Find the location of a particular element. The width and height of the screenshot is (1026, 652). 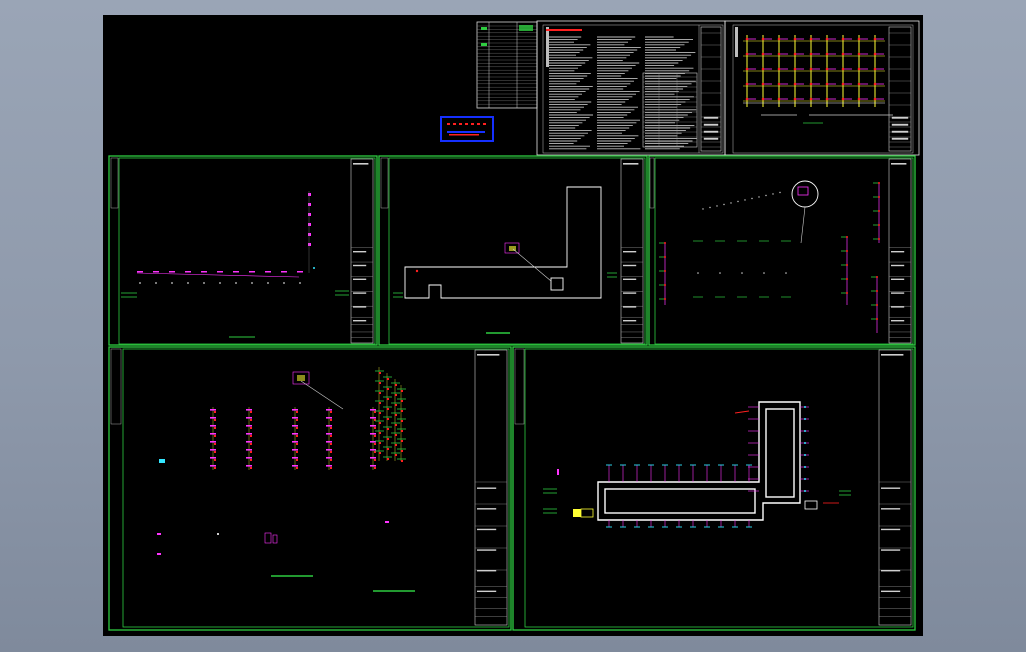

plan-2-sheet is located at coordinates (513, 250).